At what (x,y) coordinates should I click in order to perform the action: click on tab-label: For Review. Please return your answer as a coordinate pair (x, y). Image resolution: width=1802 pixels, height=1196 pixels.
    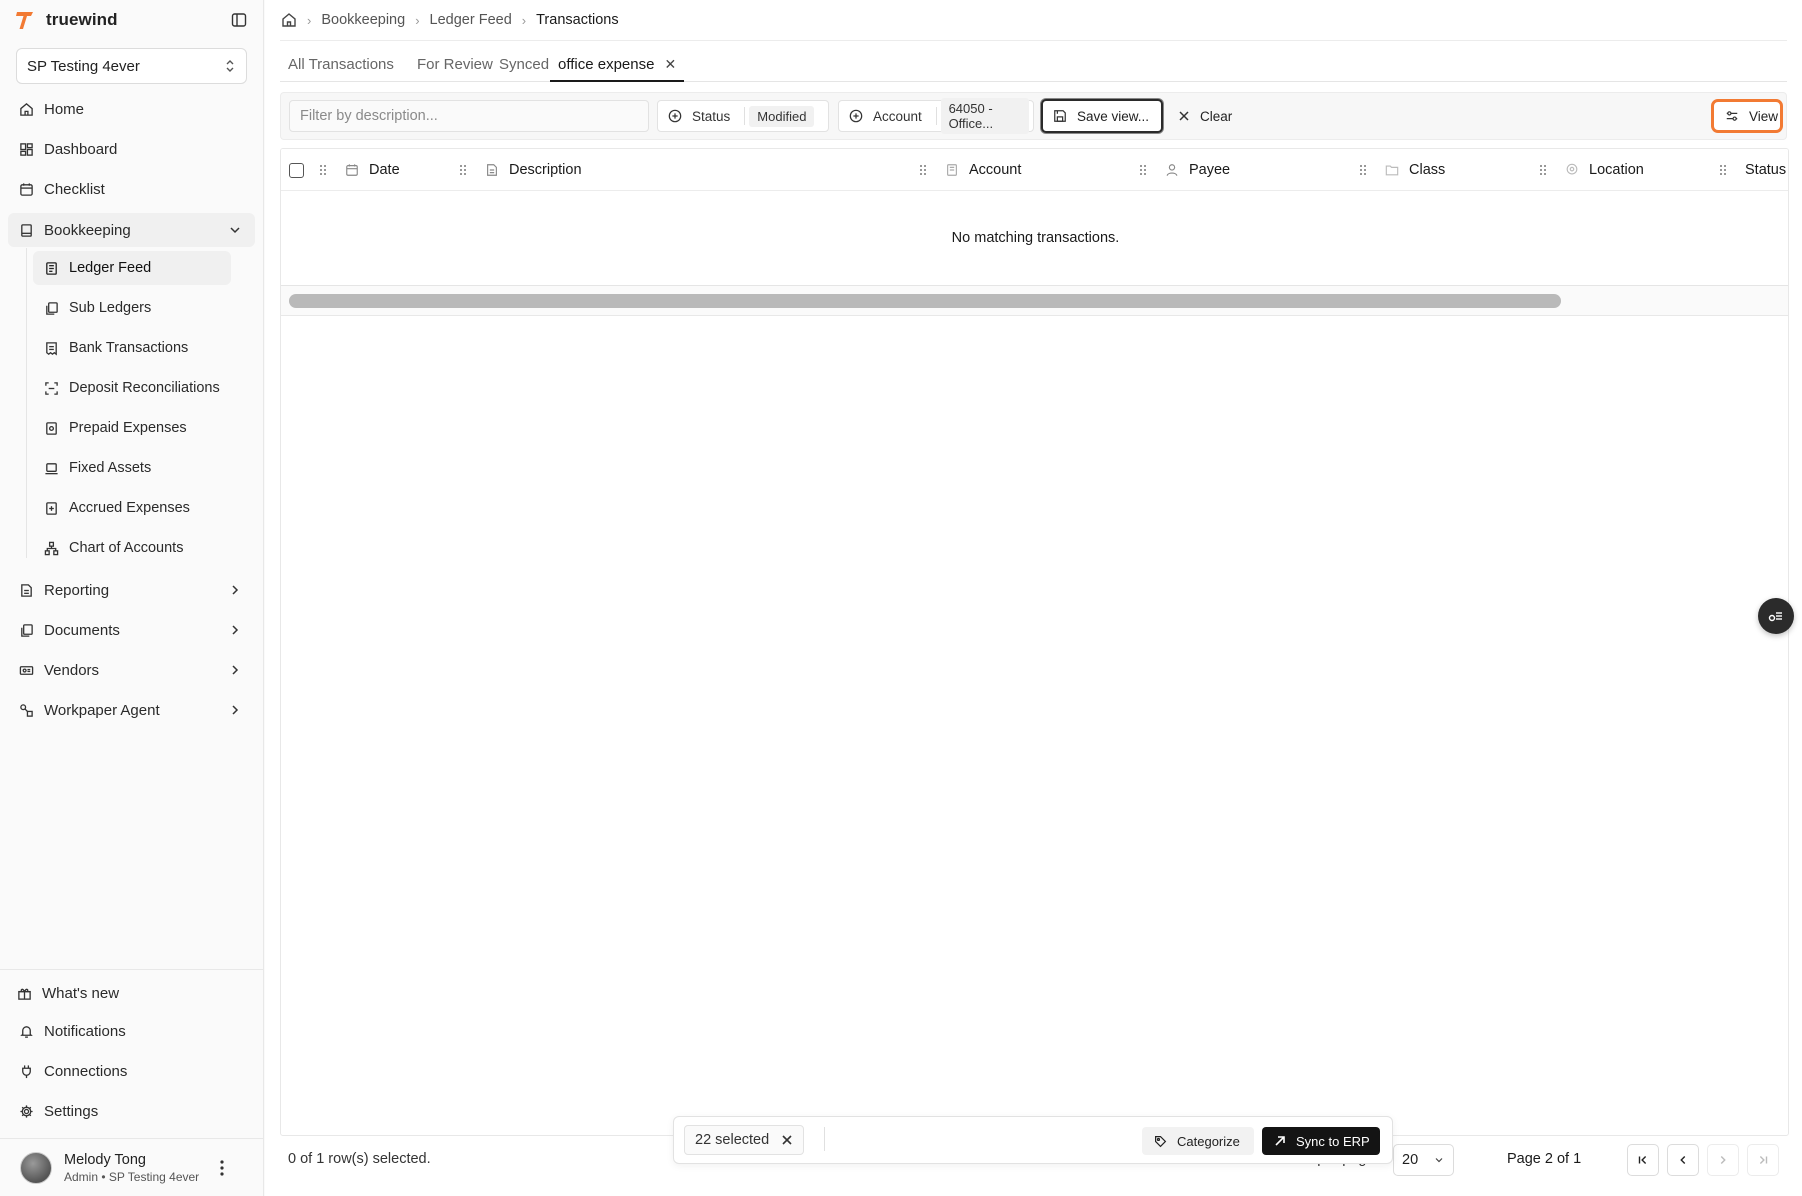
    Looking at the image, I should click on (455, 64).